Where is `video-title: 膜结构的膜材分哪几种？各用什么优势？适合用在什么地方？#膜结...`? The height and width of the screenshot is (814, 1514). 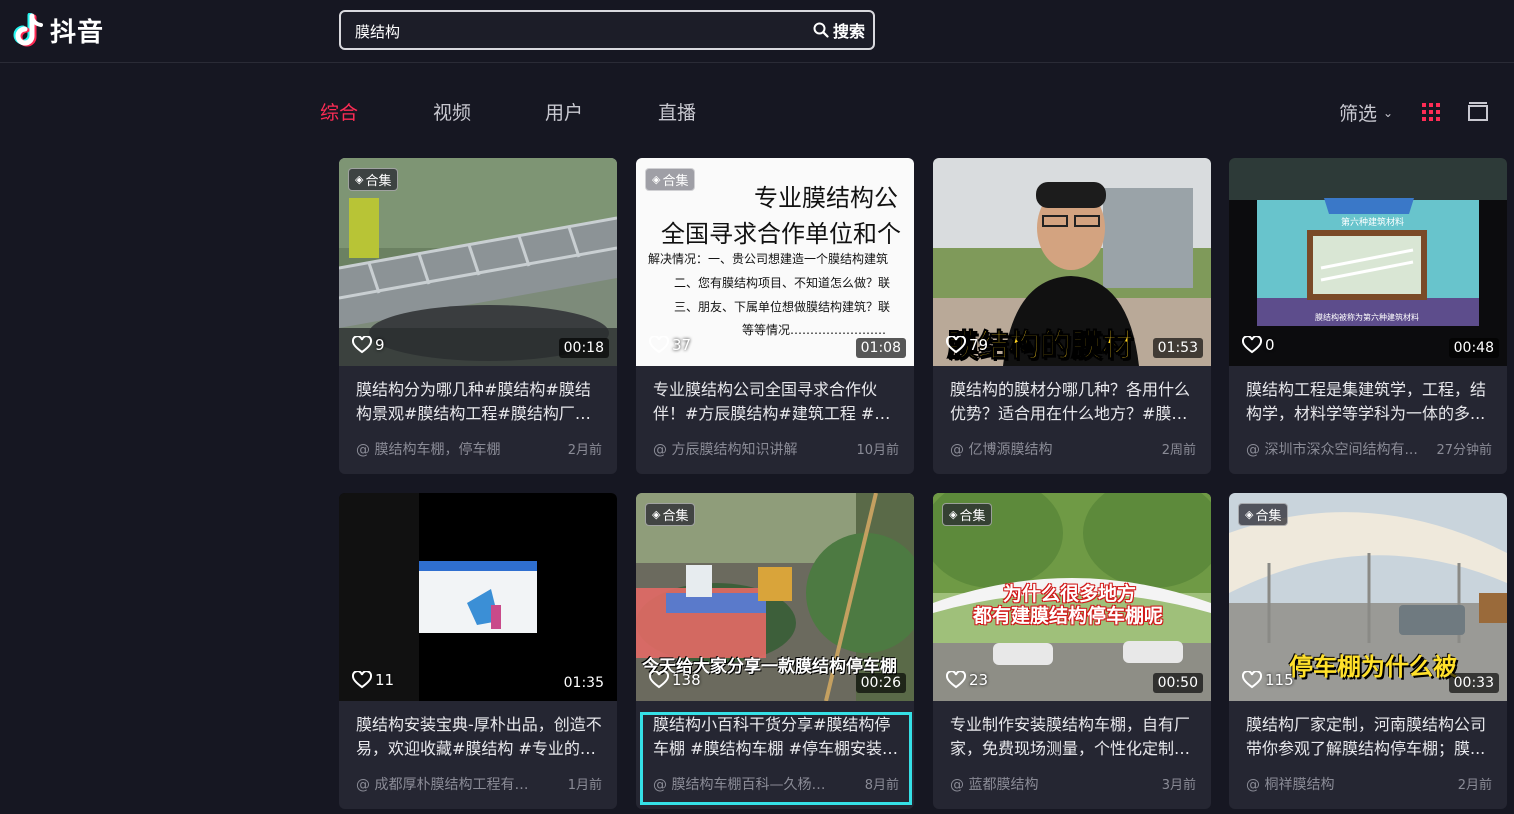
video-title: 膜结构的膜材分哪几种？各用什么优势？适合用在什么地方？#膜结... is located at coordinates (1074, 402).